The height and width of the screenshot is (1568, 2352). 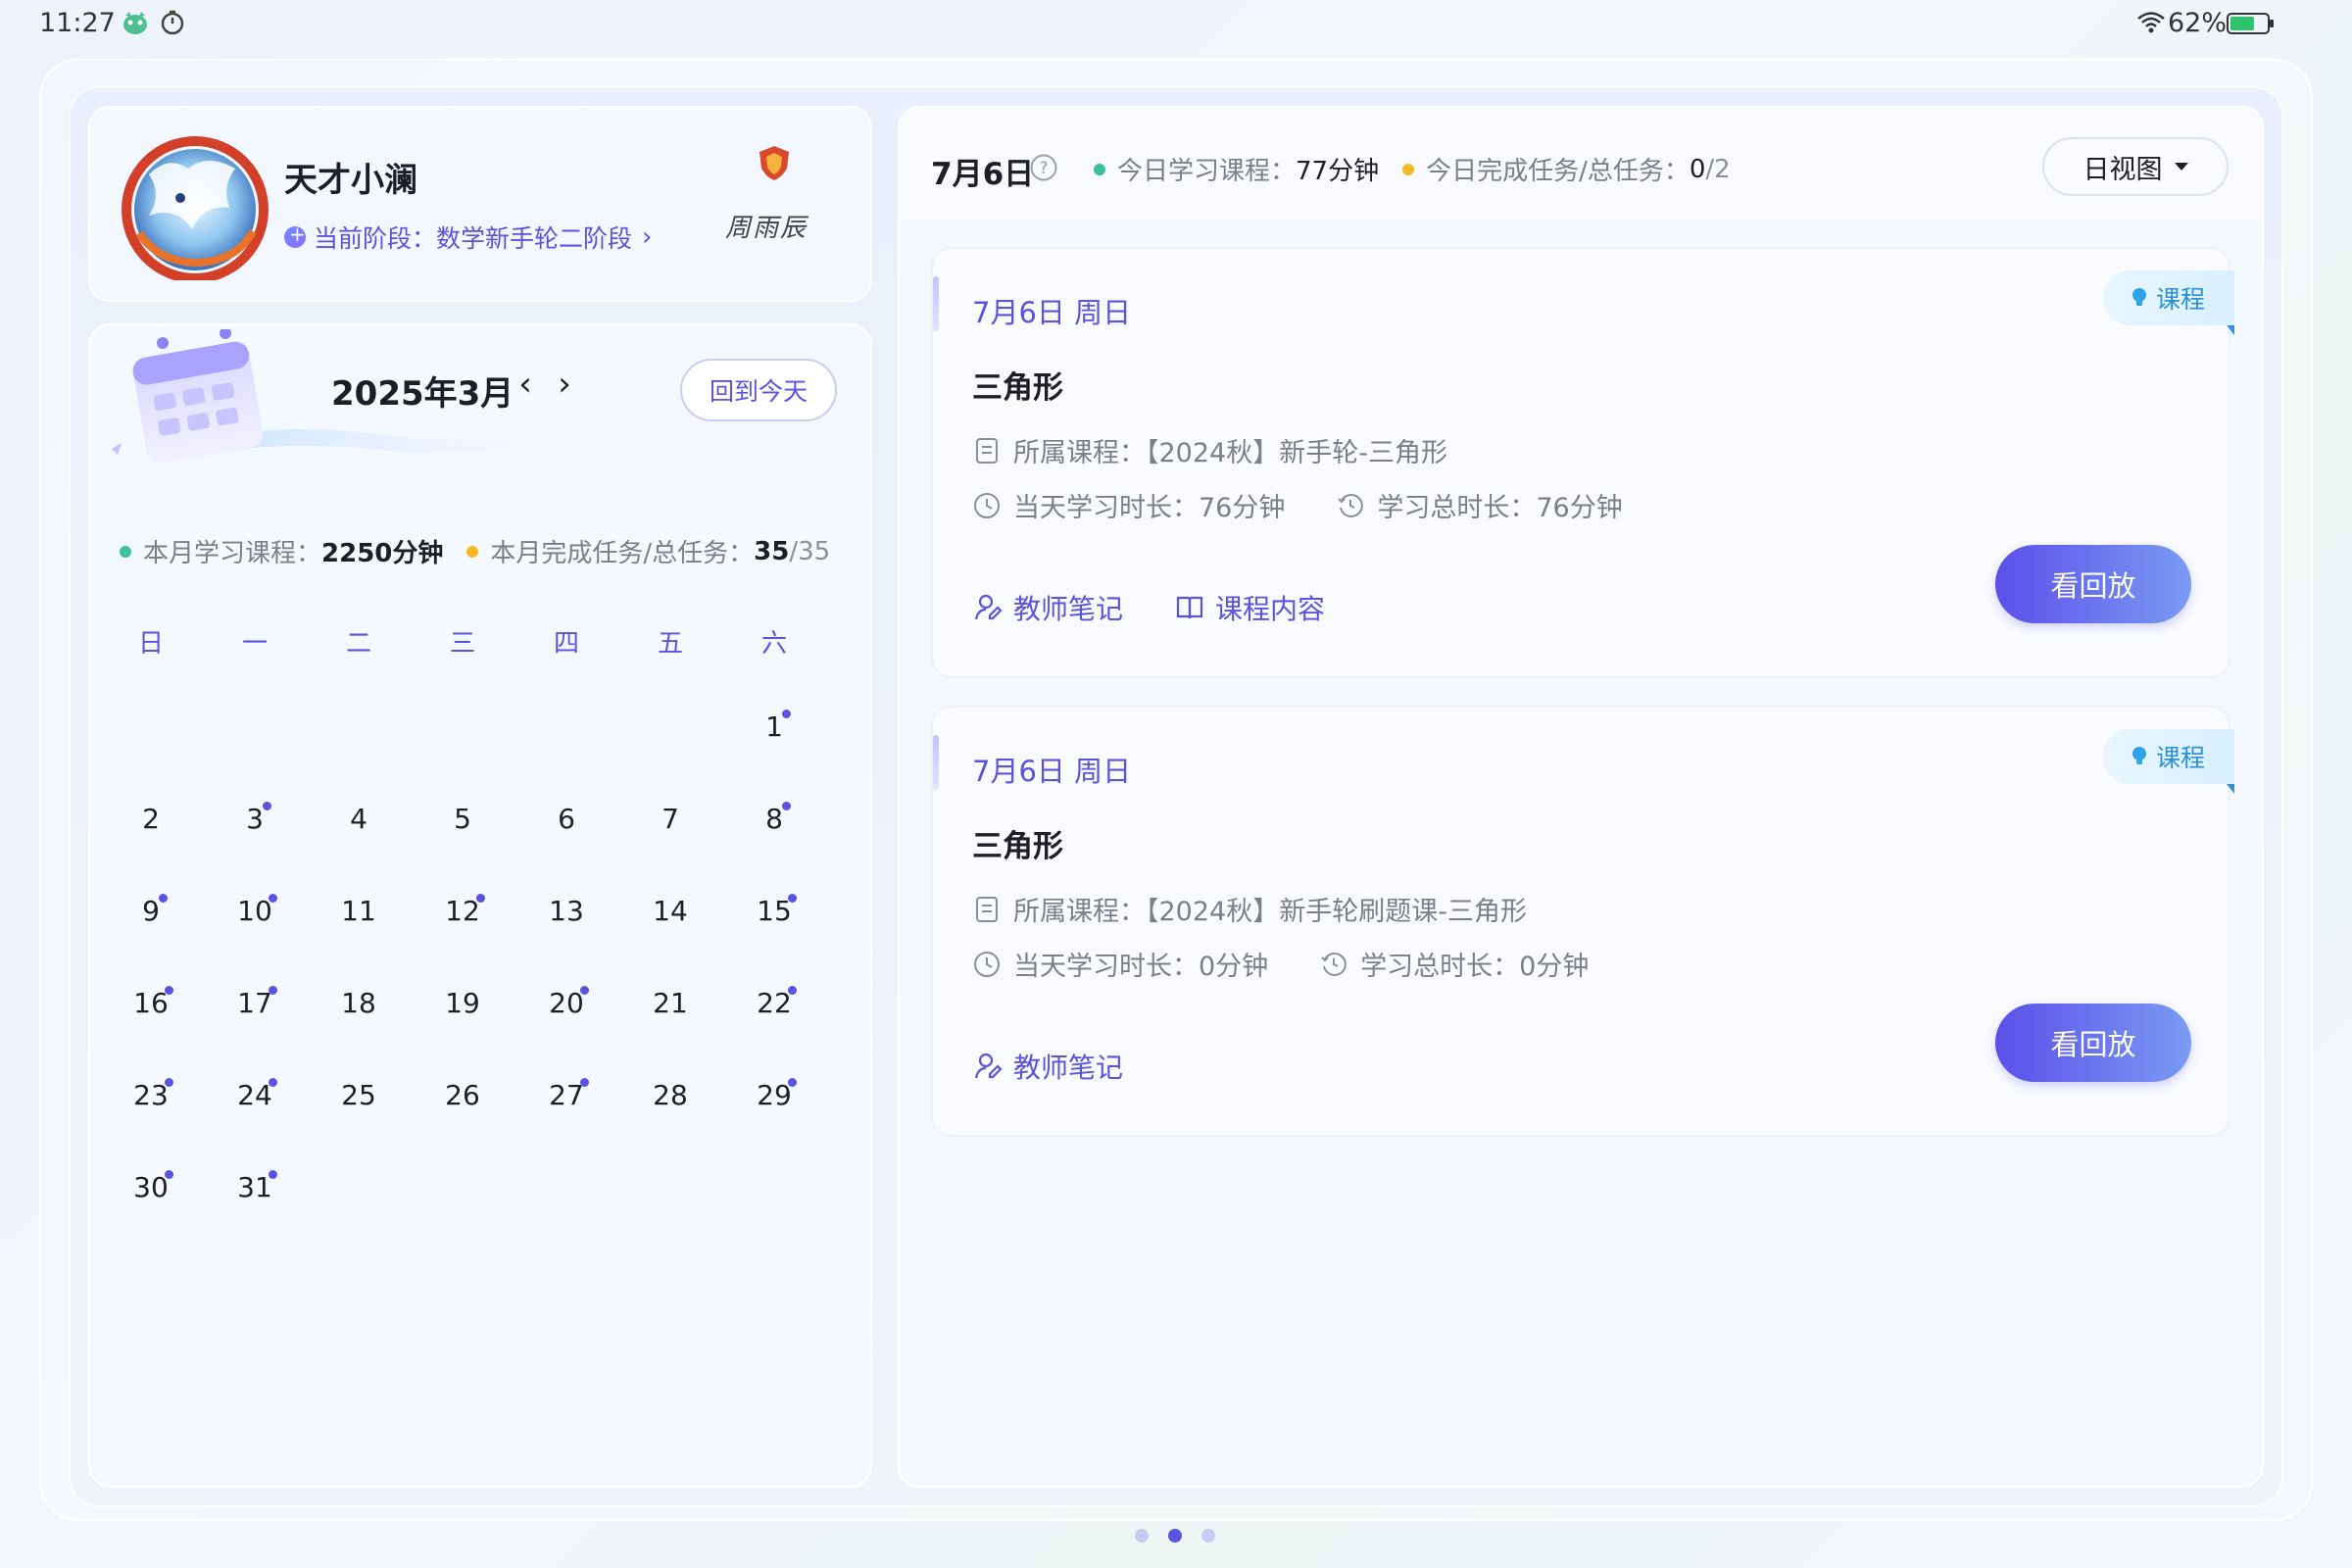 What do you see at coordinates (462, 1095) in the screenshot?
I see `calendar-day-26: 26` at bounding box center [462, 1095].